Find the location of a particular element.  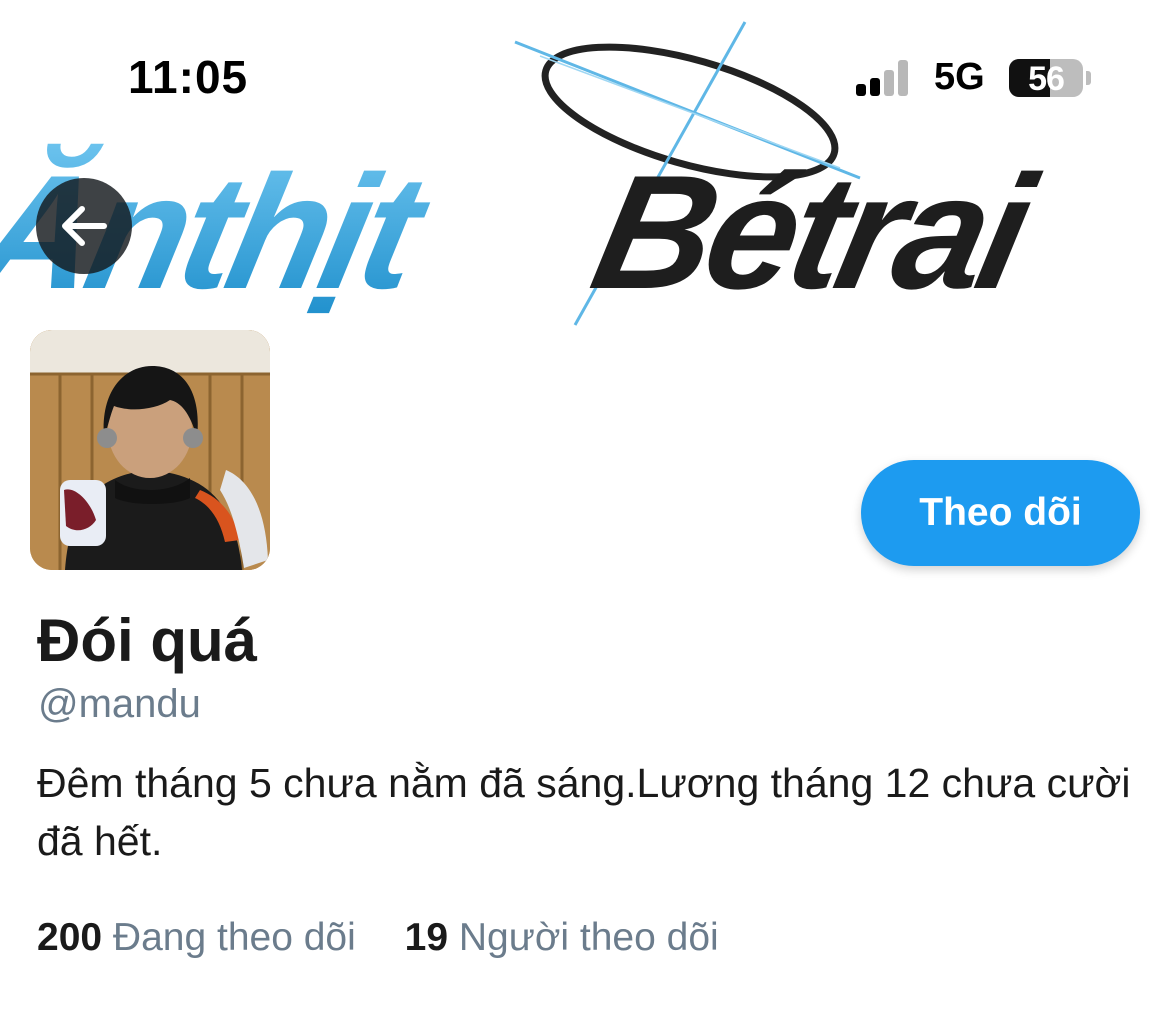

followers-stat: 19 Người theo dõi is located at coordinates (562, 938).